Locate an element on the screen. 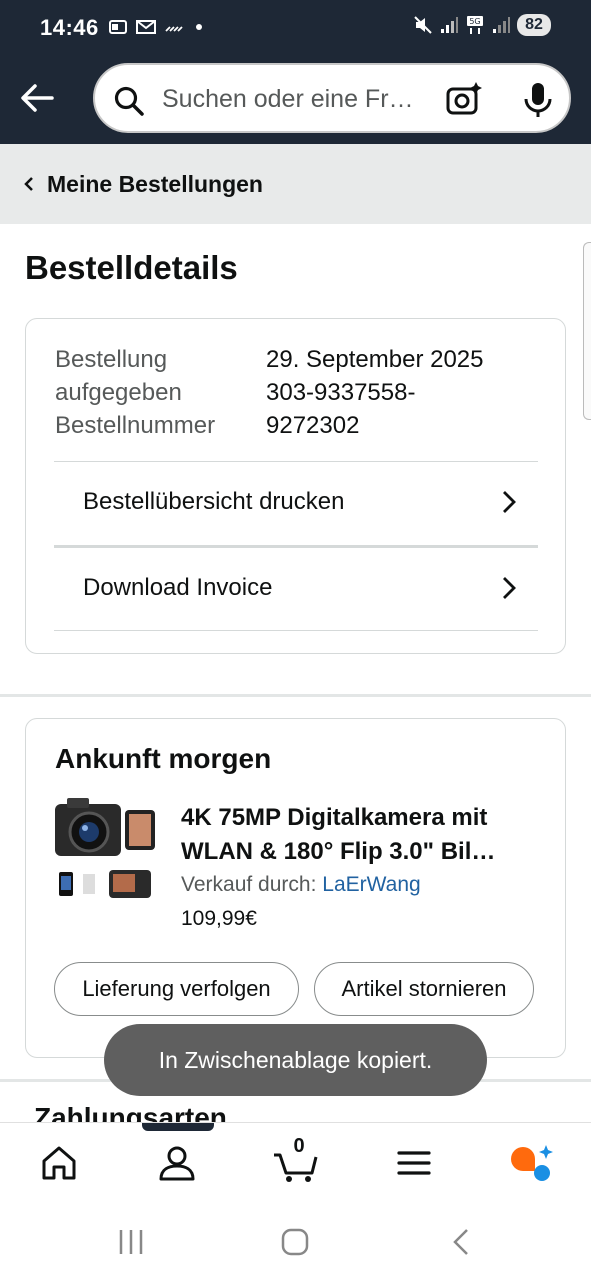 This screenshot has height=1280, width=591. print-order-summary-link: Bestellübersicht drucken is located at coordinates (296, 503).